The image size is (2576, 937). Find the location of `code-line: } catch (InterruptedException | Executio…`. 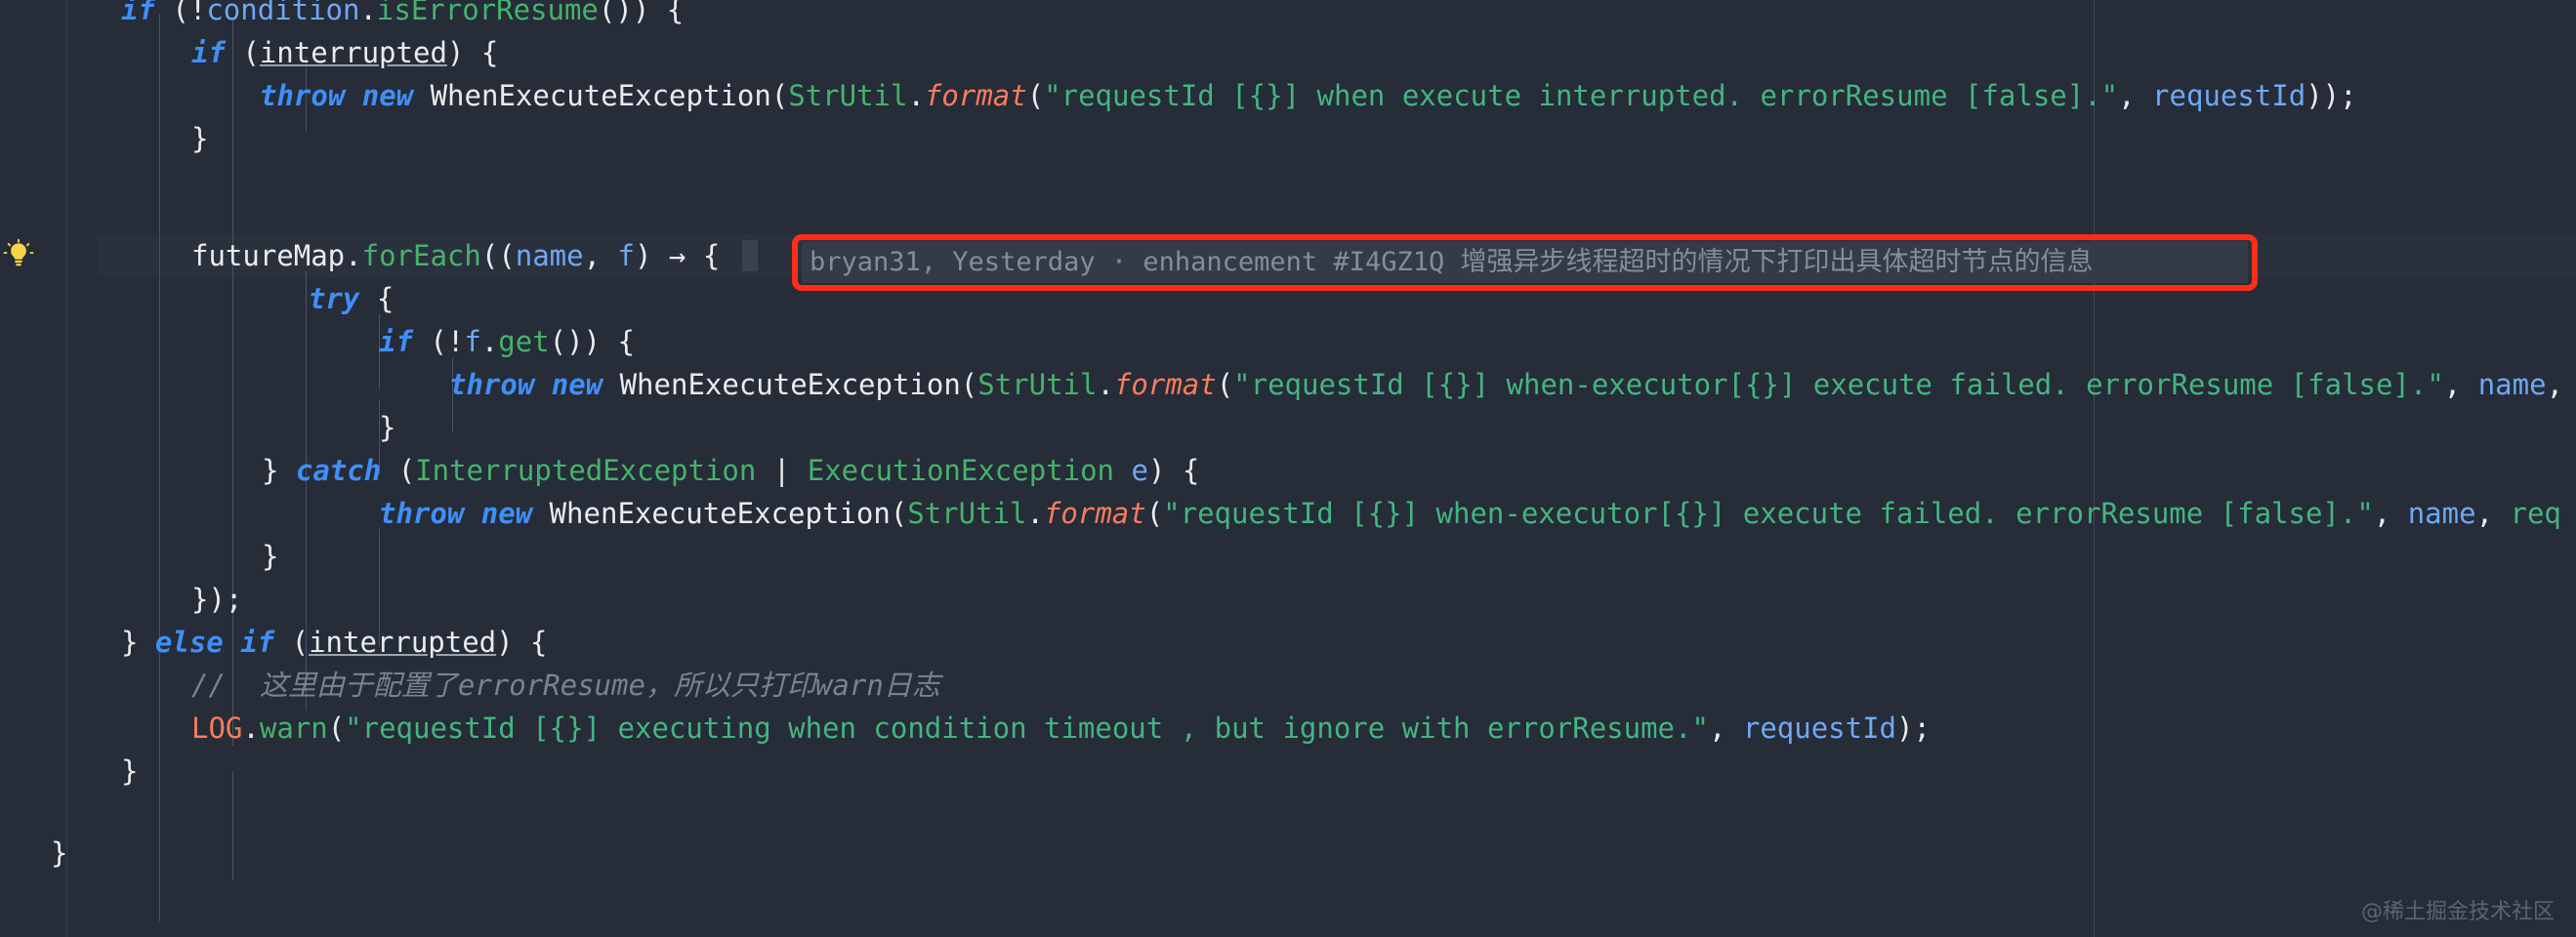

code-line: } catch (InterruptedException | Executio… is located at coordinates (730, 470).